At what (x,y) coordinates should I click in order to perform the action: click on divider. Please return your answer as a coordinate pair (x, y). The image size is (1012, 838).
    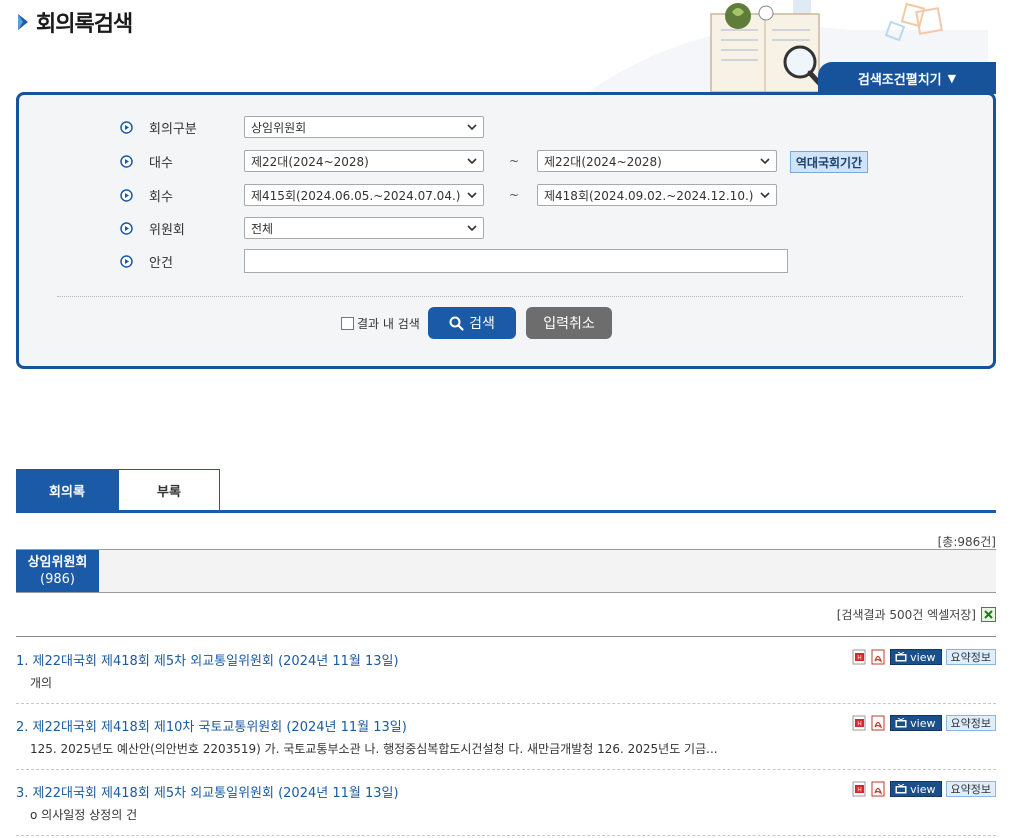
    Looking at the image, I should click on (510, 296).